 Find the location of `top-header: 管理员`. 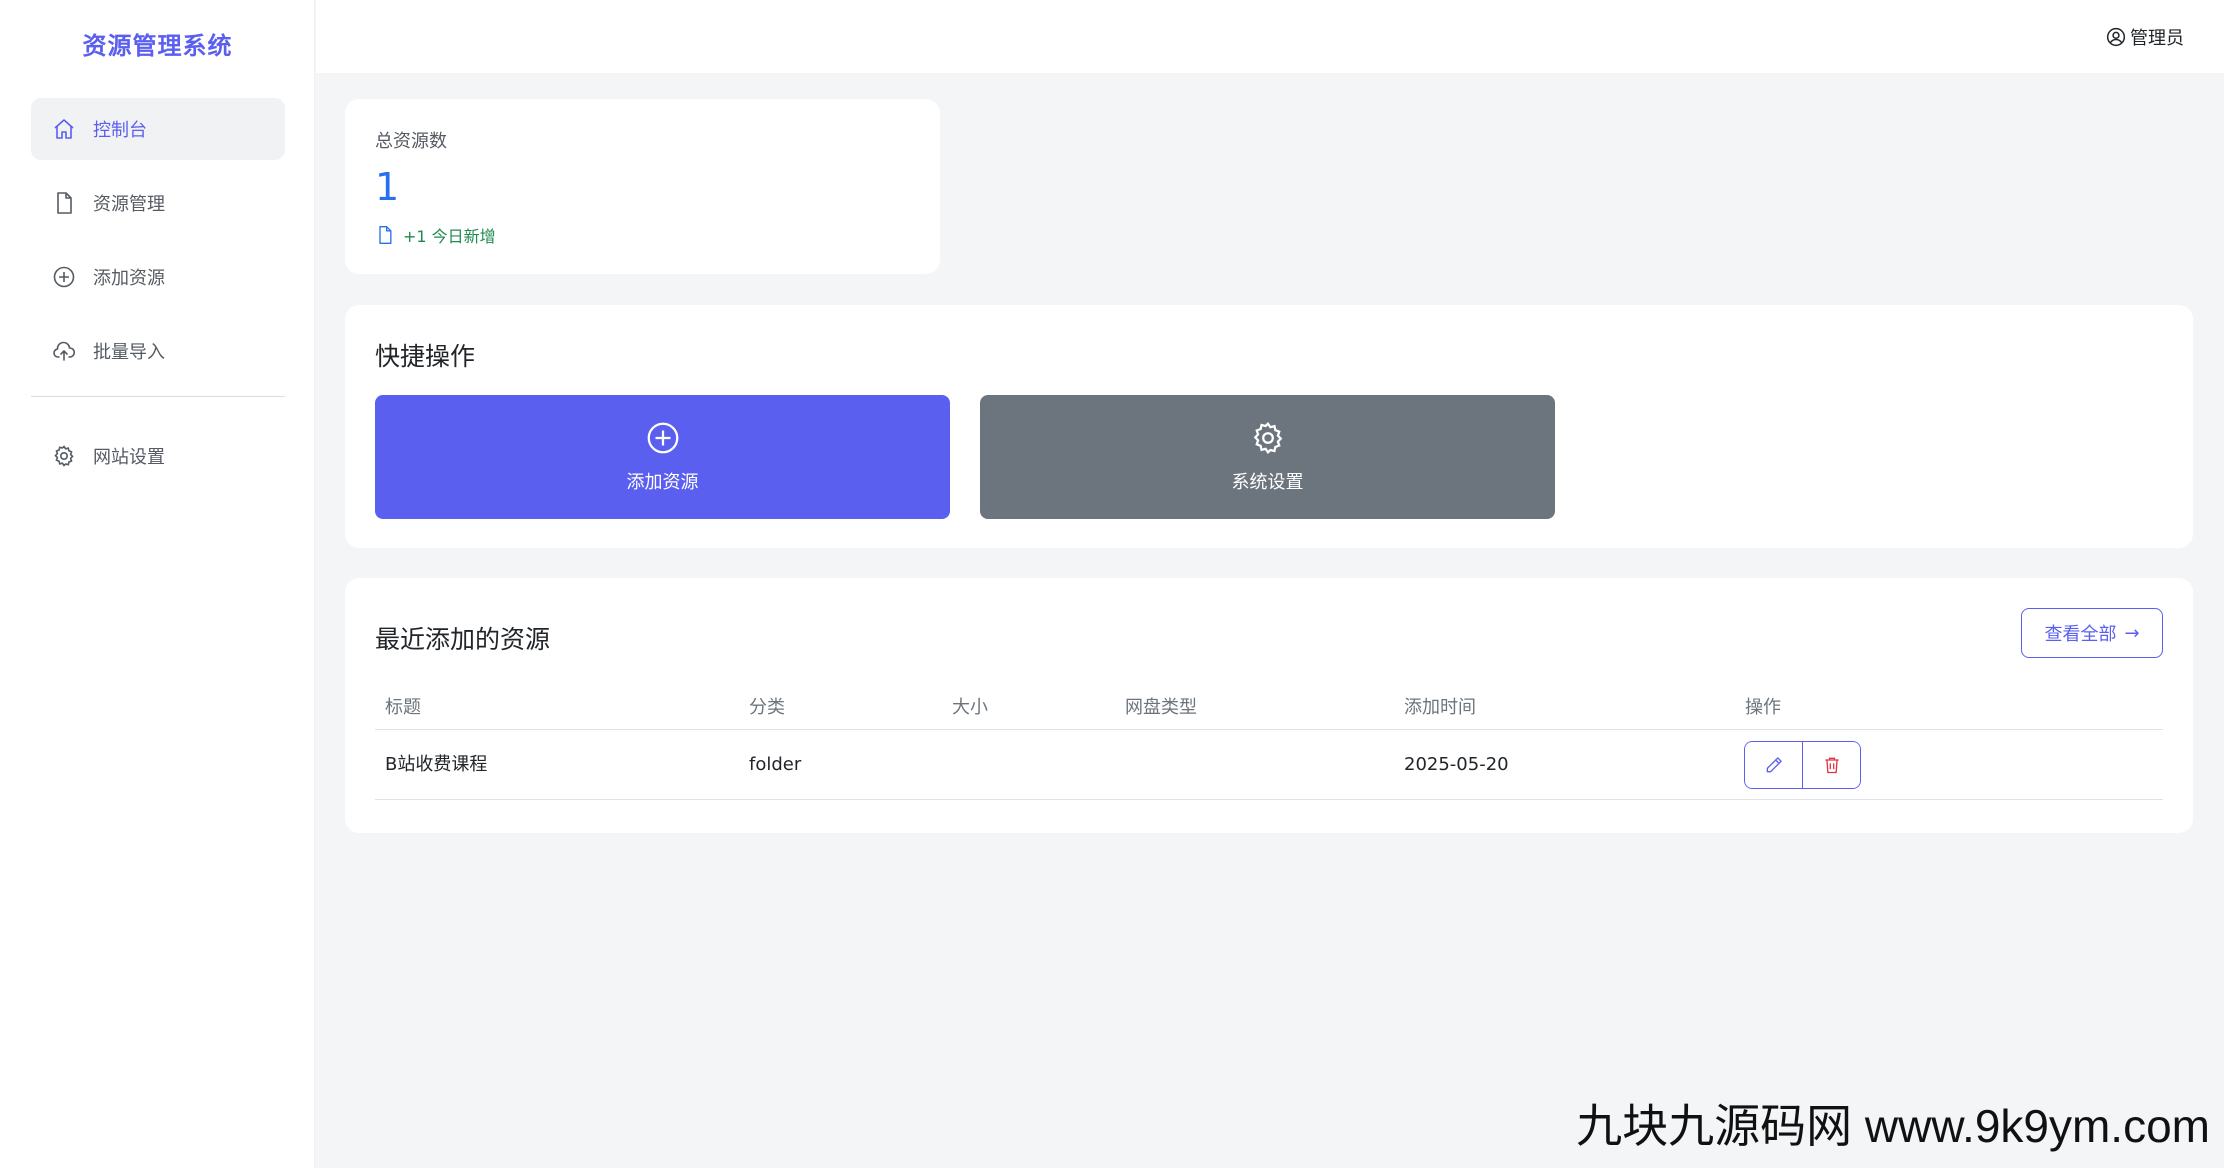

top-header: 管理员 is located at coordinates (1270, 36).